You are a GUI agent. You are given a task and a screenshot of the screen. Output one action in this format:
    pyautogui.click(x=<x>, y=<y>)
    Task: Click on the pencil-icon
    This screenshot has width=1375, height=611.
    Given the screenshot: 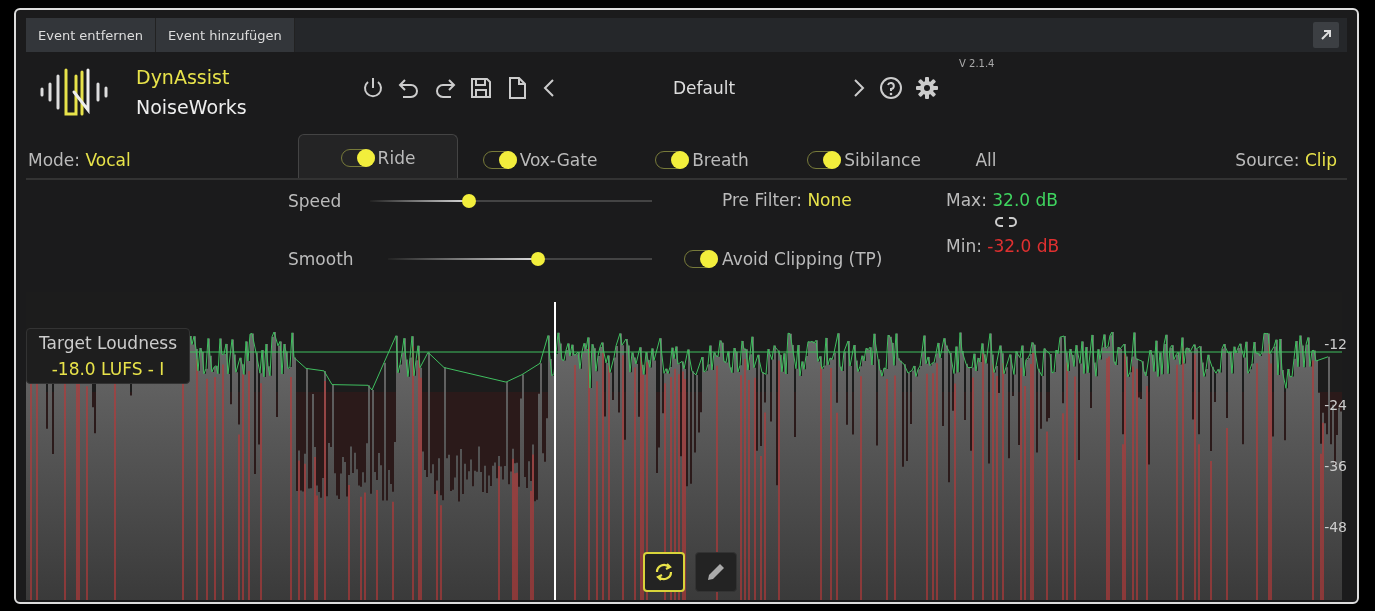 What is the action you would take?
    pyautogui.click(x=716, y=572)
    